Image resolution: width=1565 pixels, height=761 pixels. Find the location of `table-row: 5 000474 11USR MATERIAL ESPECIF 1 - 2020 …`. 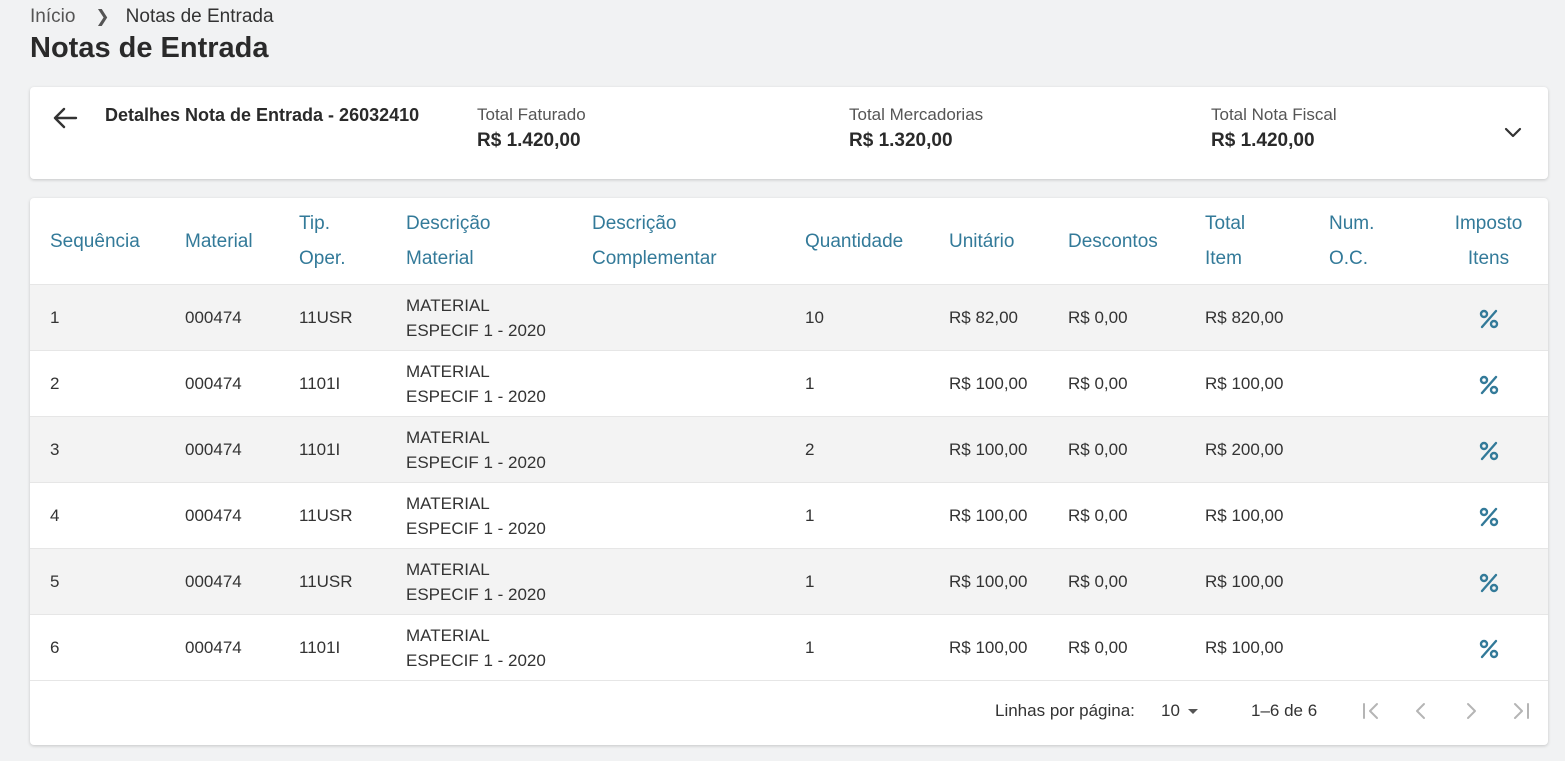

table-row: 5 000474 11USR MATERIAL ESPECIF 1 - 2020 … is located at coordinates (789, 581).